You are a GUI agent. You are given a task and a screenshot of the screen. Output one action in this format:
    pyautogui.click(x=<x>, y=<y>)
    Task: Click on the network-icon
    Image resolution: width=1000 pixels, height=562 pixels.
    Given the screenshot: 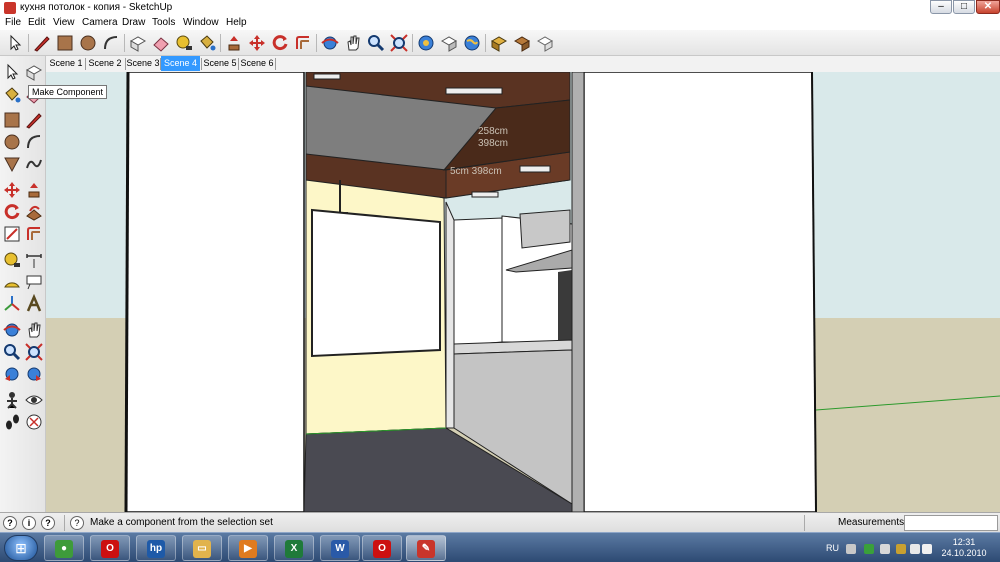 What is the action you would take?
    pyautogui.click(x=915, y=549)
    